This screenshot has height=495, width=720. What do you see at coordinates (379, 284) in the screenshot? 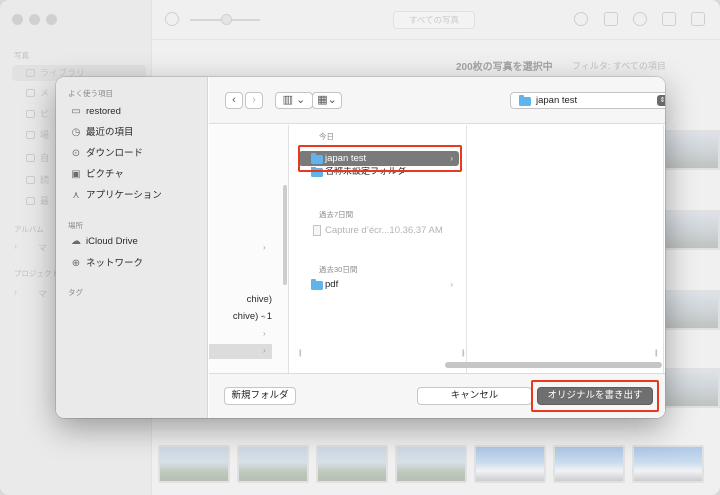
I see `list-item-pdf: pdf ›` at bounding box center [379, 284].